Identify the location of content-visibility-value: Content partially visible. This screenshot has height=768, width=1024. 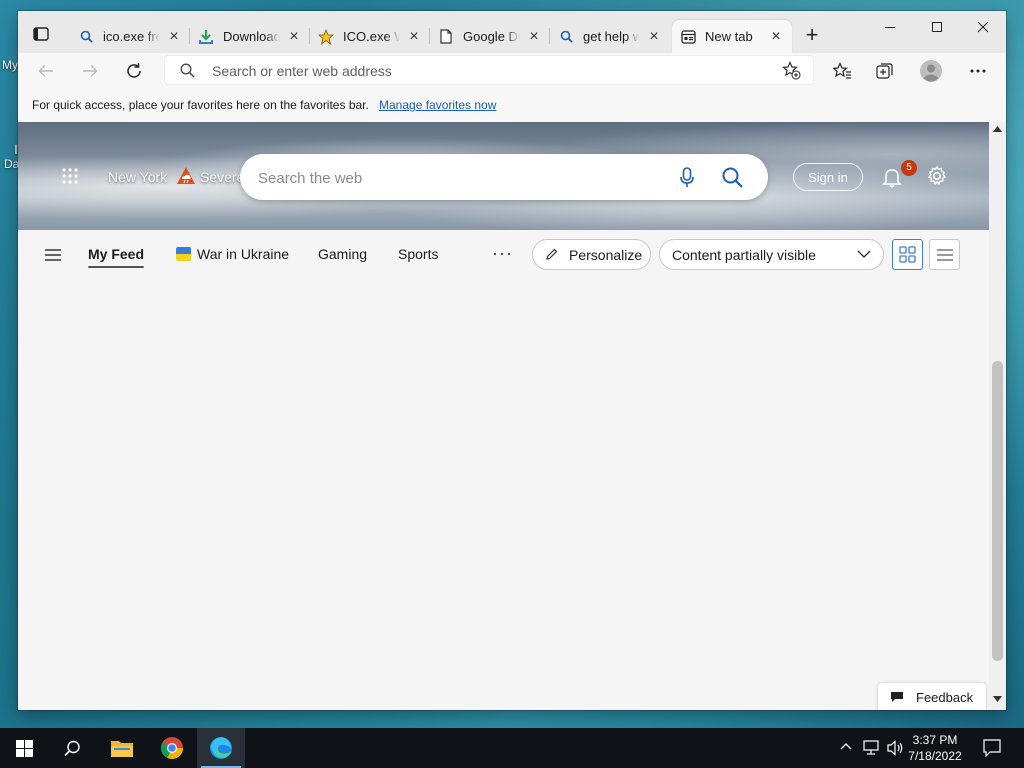
(744, 255).